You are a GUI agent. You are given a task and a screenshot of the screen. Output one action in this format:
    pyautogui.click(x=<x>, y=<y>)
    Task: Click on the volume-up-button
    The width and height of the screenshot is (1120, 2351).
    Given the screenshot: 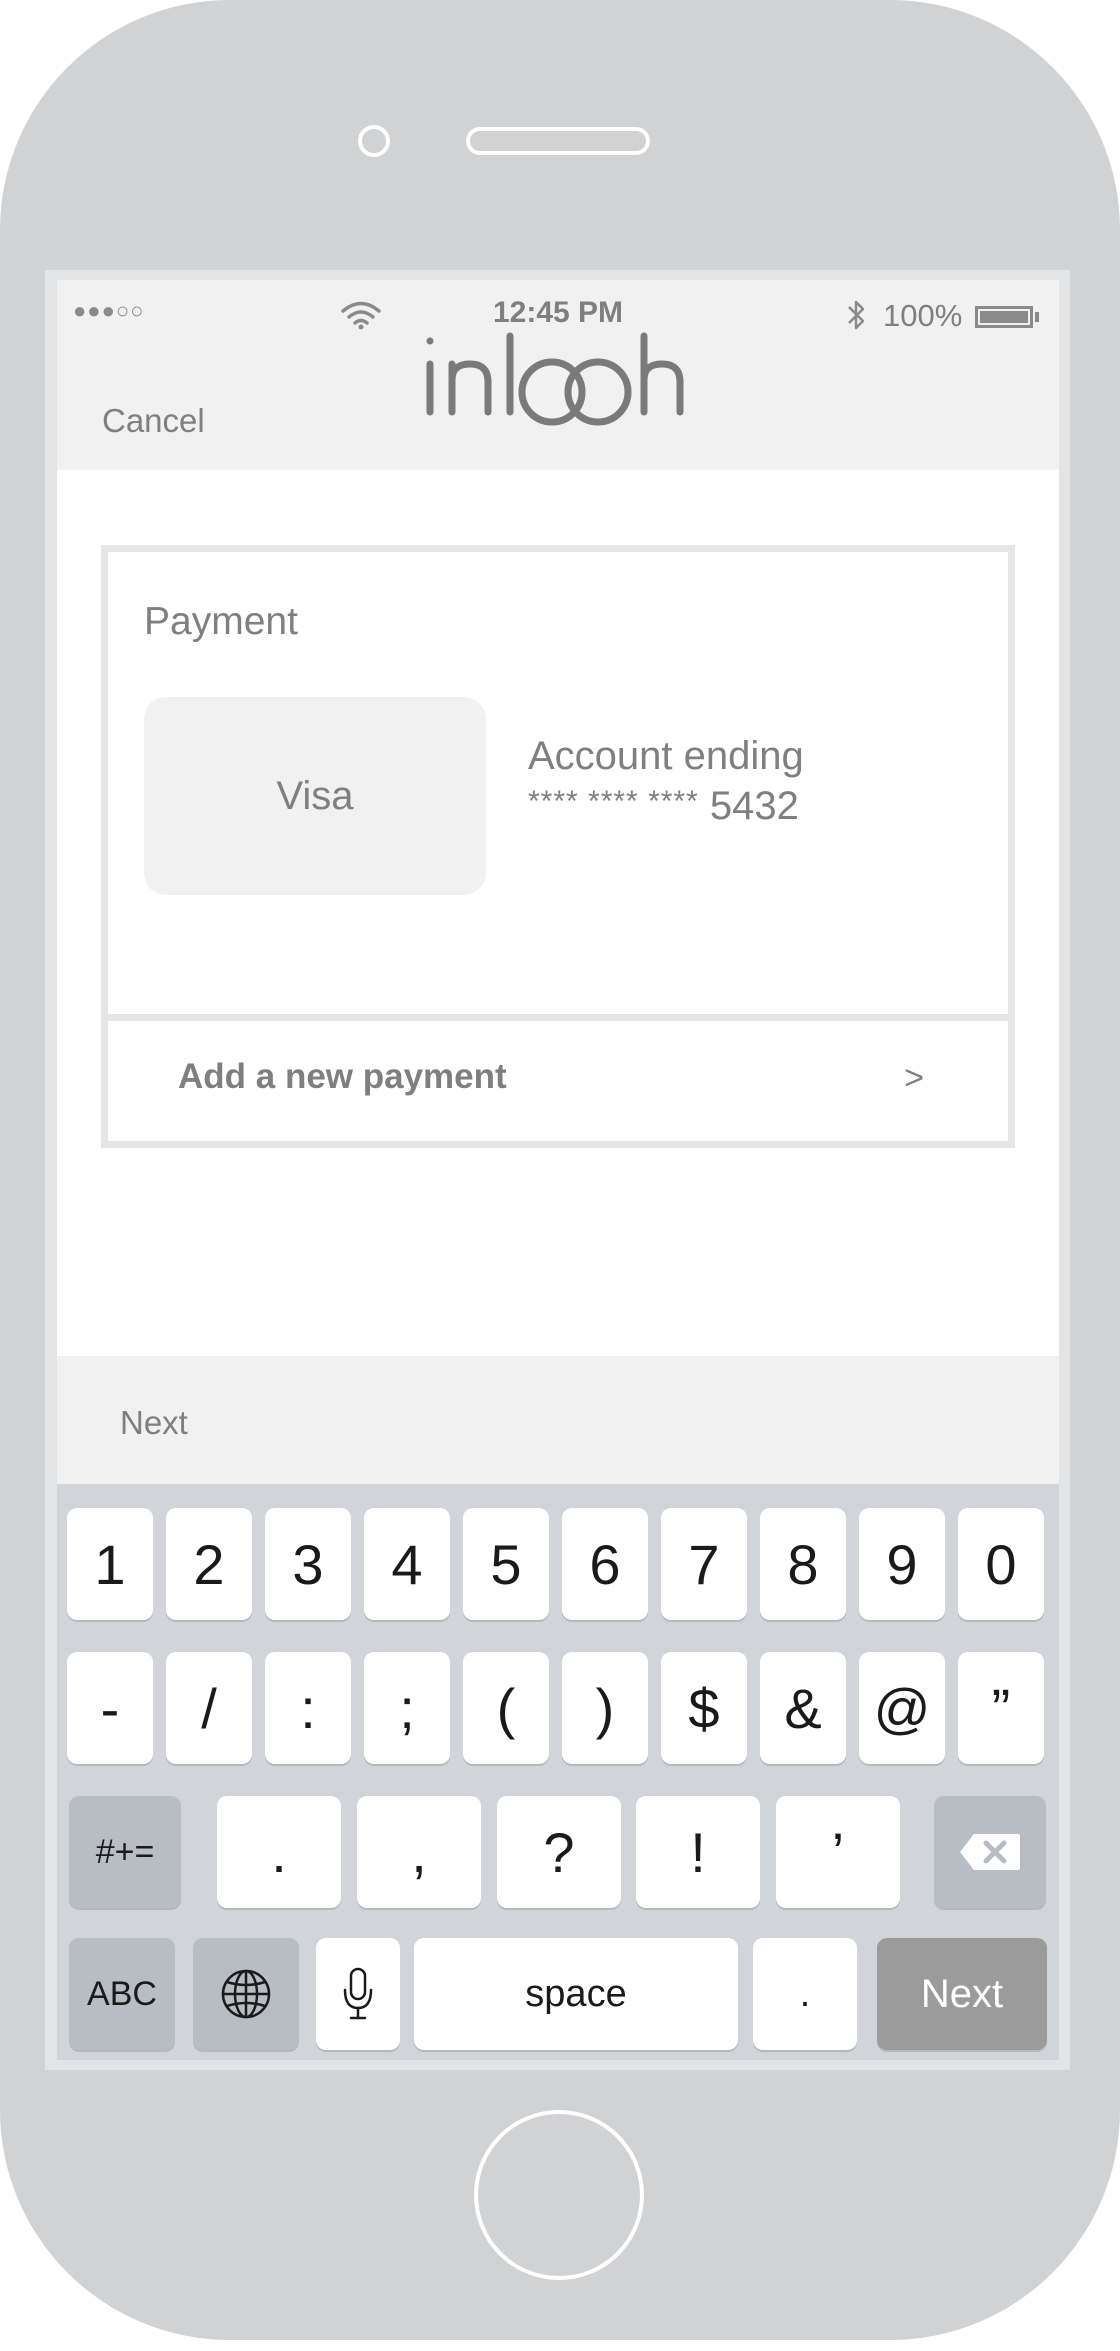 What is the action you would take?
    pyautogui.click(x=2, y=575)
    